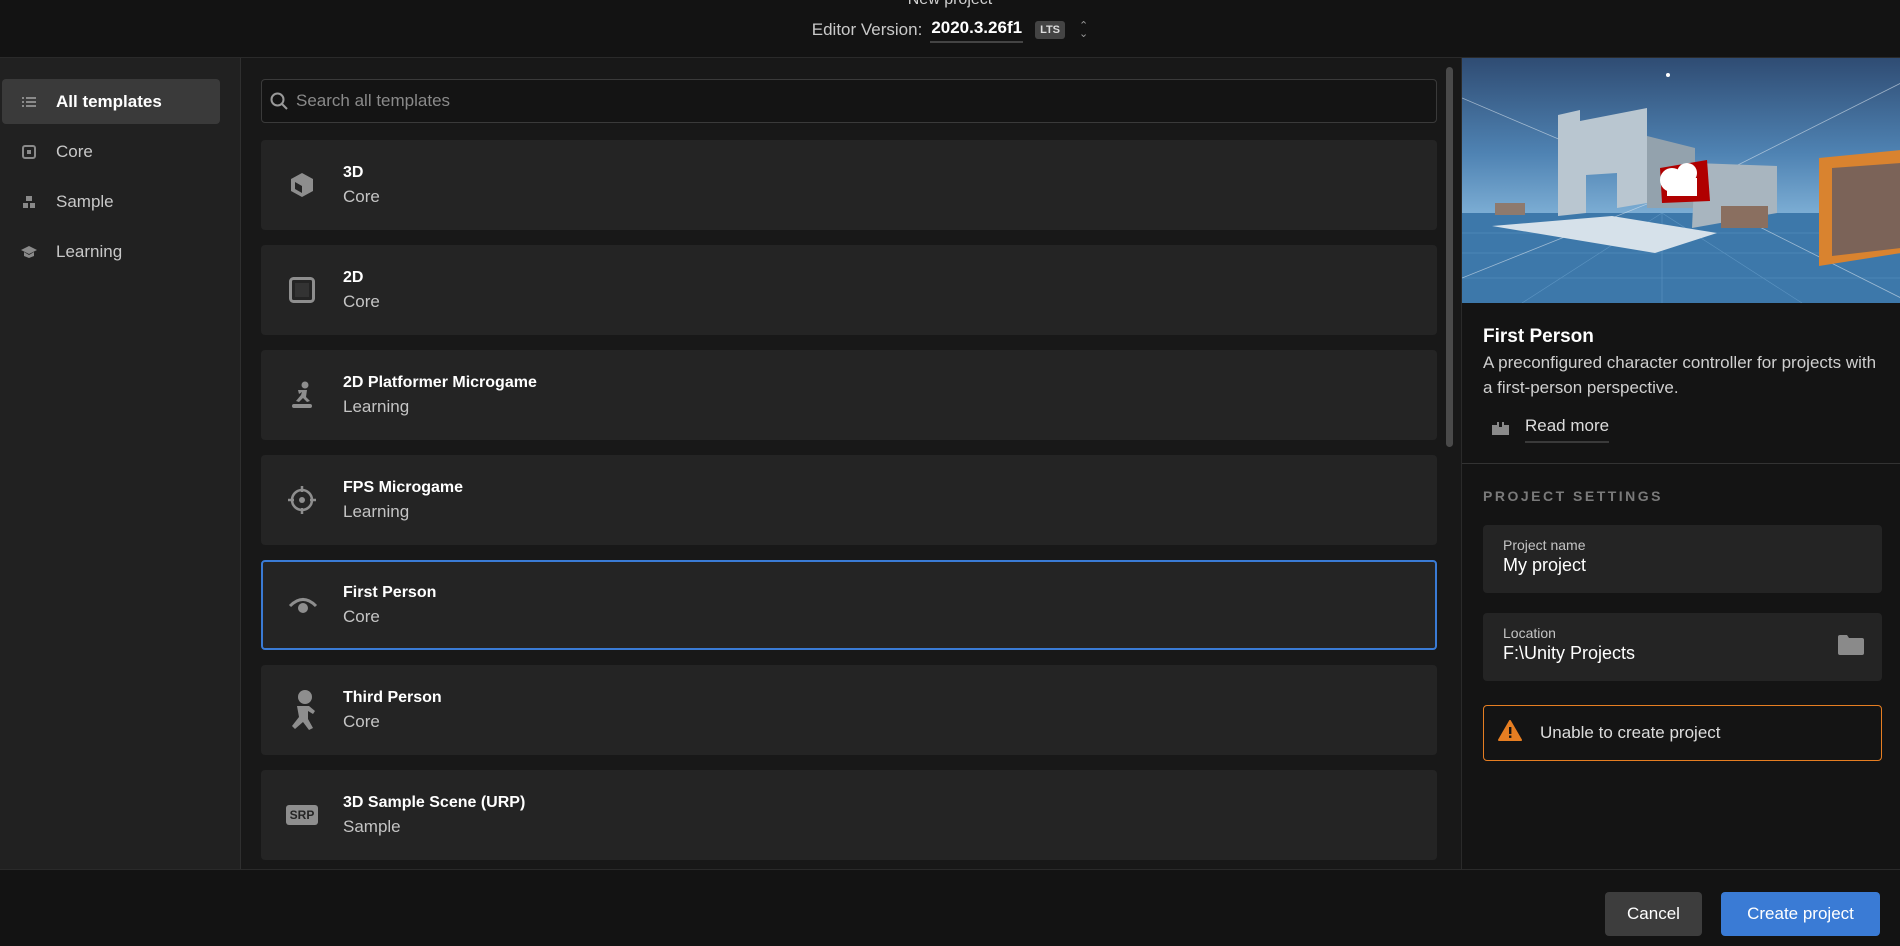  Describe the element at coordinates (950, 4) in the screenshot. I see `dialog-title: New project` at that location.